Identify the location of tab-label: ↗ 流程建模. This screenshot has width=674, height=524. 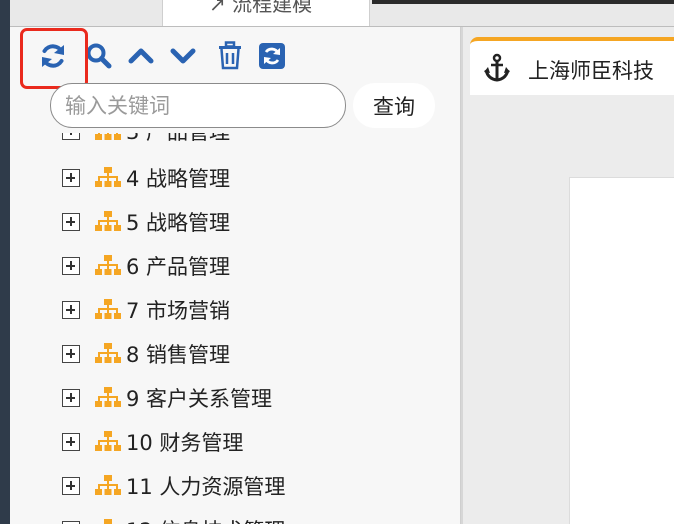
(261, 8).